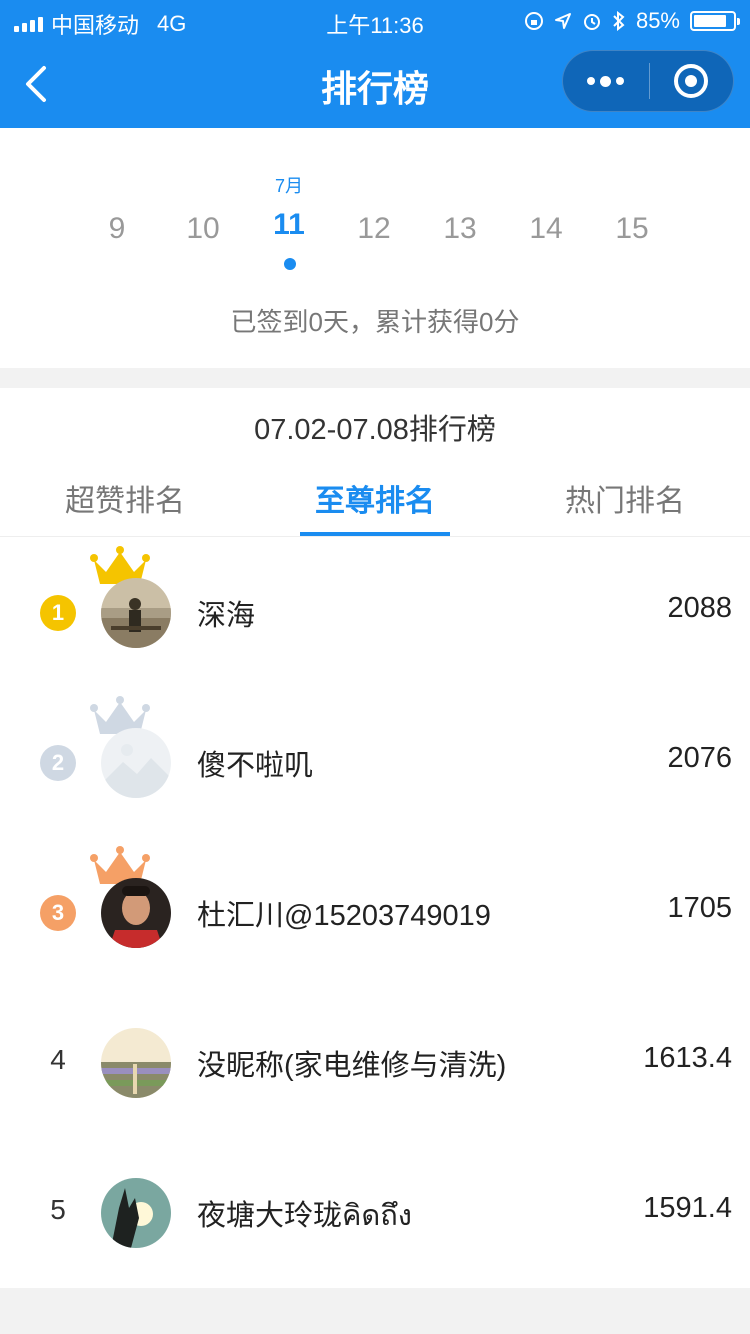  Describe the element at coordinates (304, 1216) in the screenshot. I see `user-name: 夜塘大玲珑คิดถึง` at that location.